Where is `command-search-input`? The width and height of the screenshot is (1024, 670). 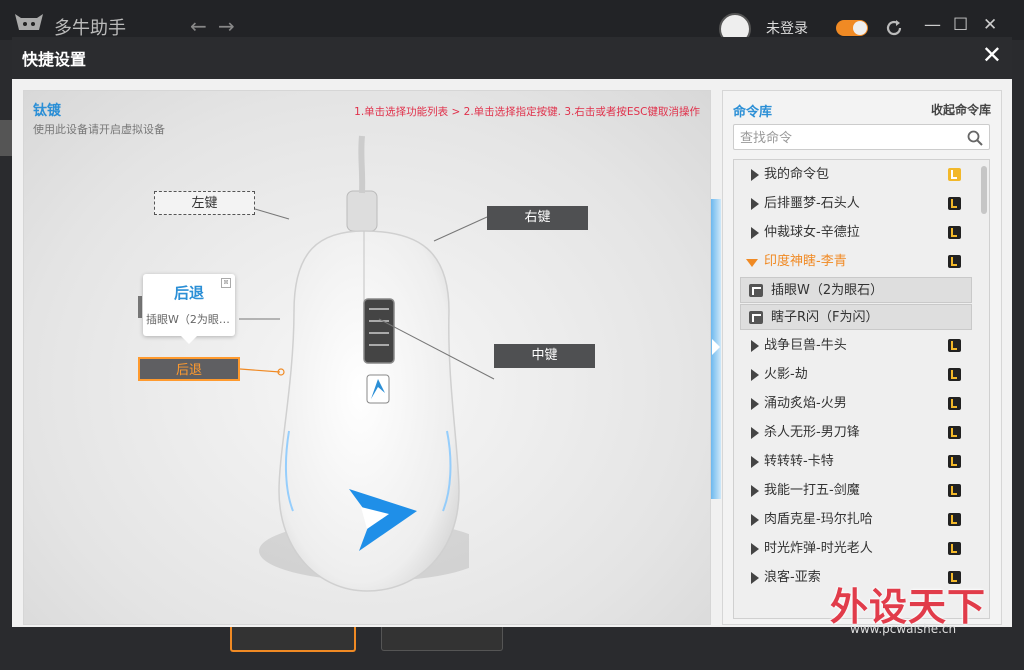 command-search-input is located at coordinates (850, 138).